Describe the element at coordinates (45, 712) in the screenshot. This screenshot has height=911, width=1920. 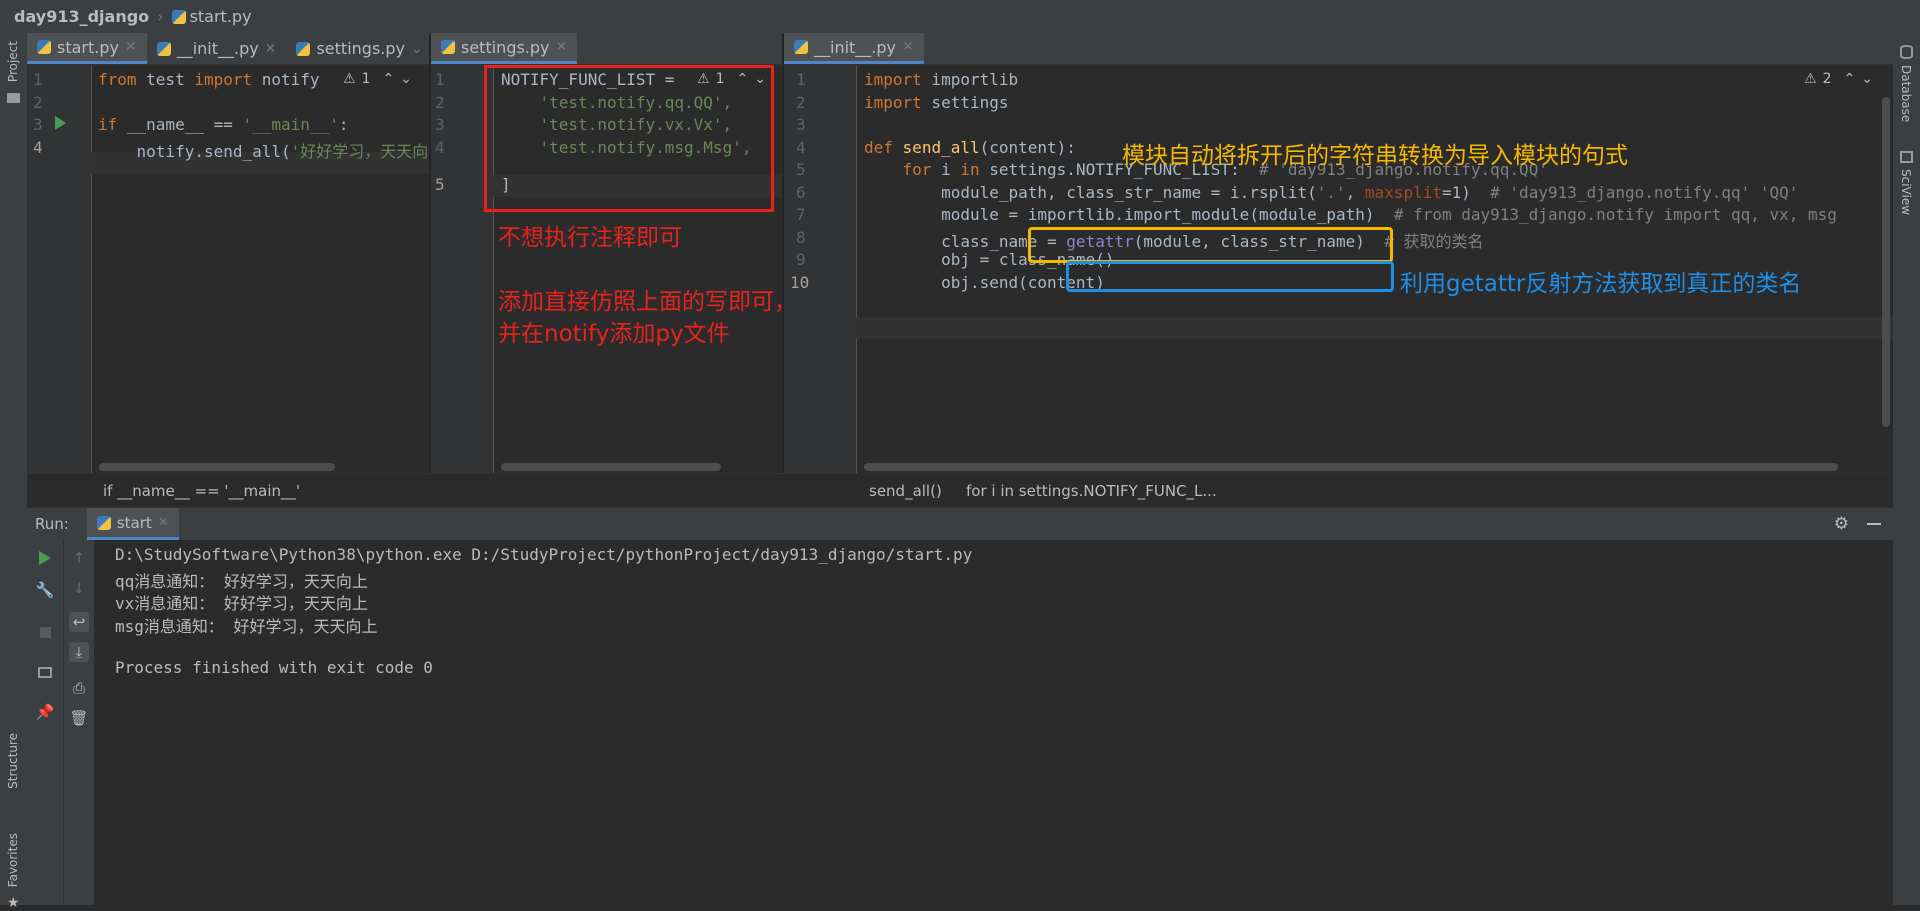
I see `pin-icon: 📌` at that location.